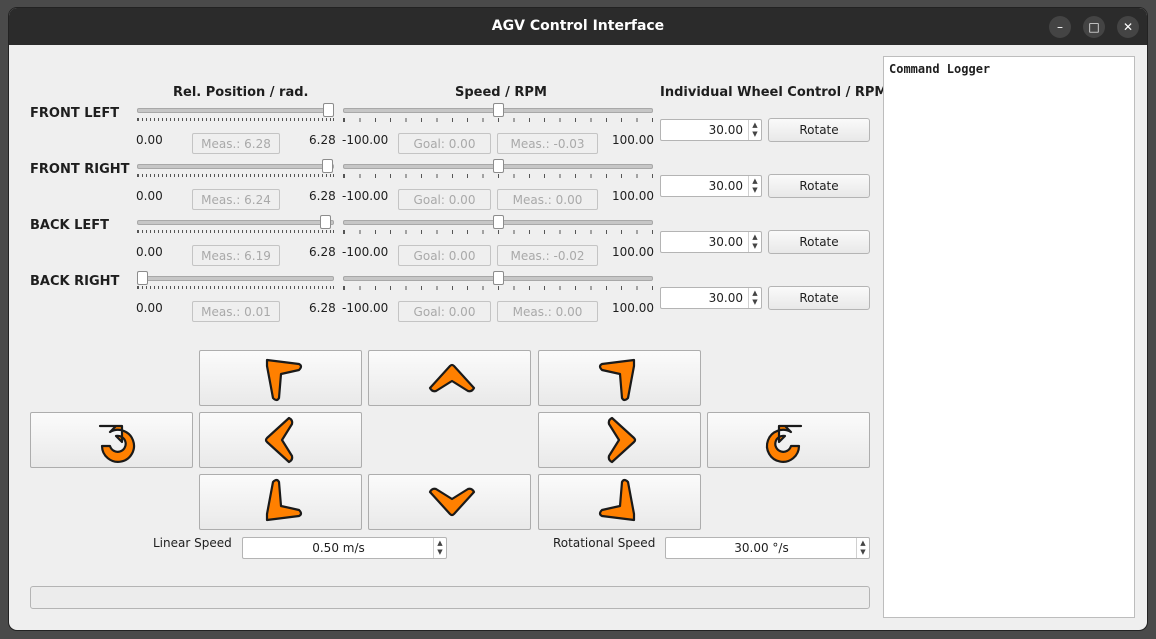 The width and height of the screenshot is (1156, 639). I want to click on rotational-speed-label: Rotational Speed, so click(604, 543).